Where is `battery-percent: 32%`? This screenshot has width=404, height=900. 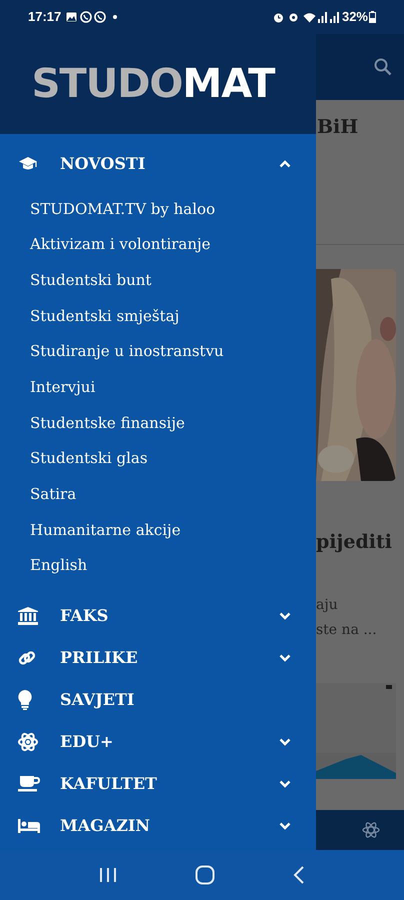
battery-percent: 32% is located at coordinates (355, 17).